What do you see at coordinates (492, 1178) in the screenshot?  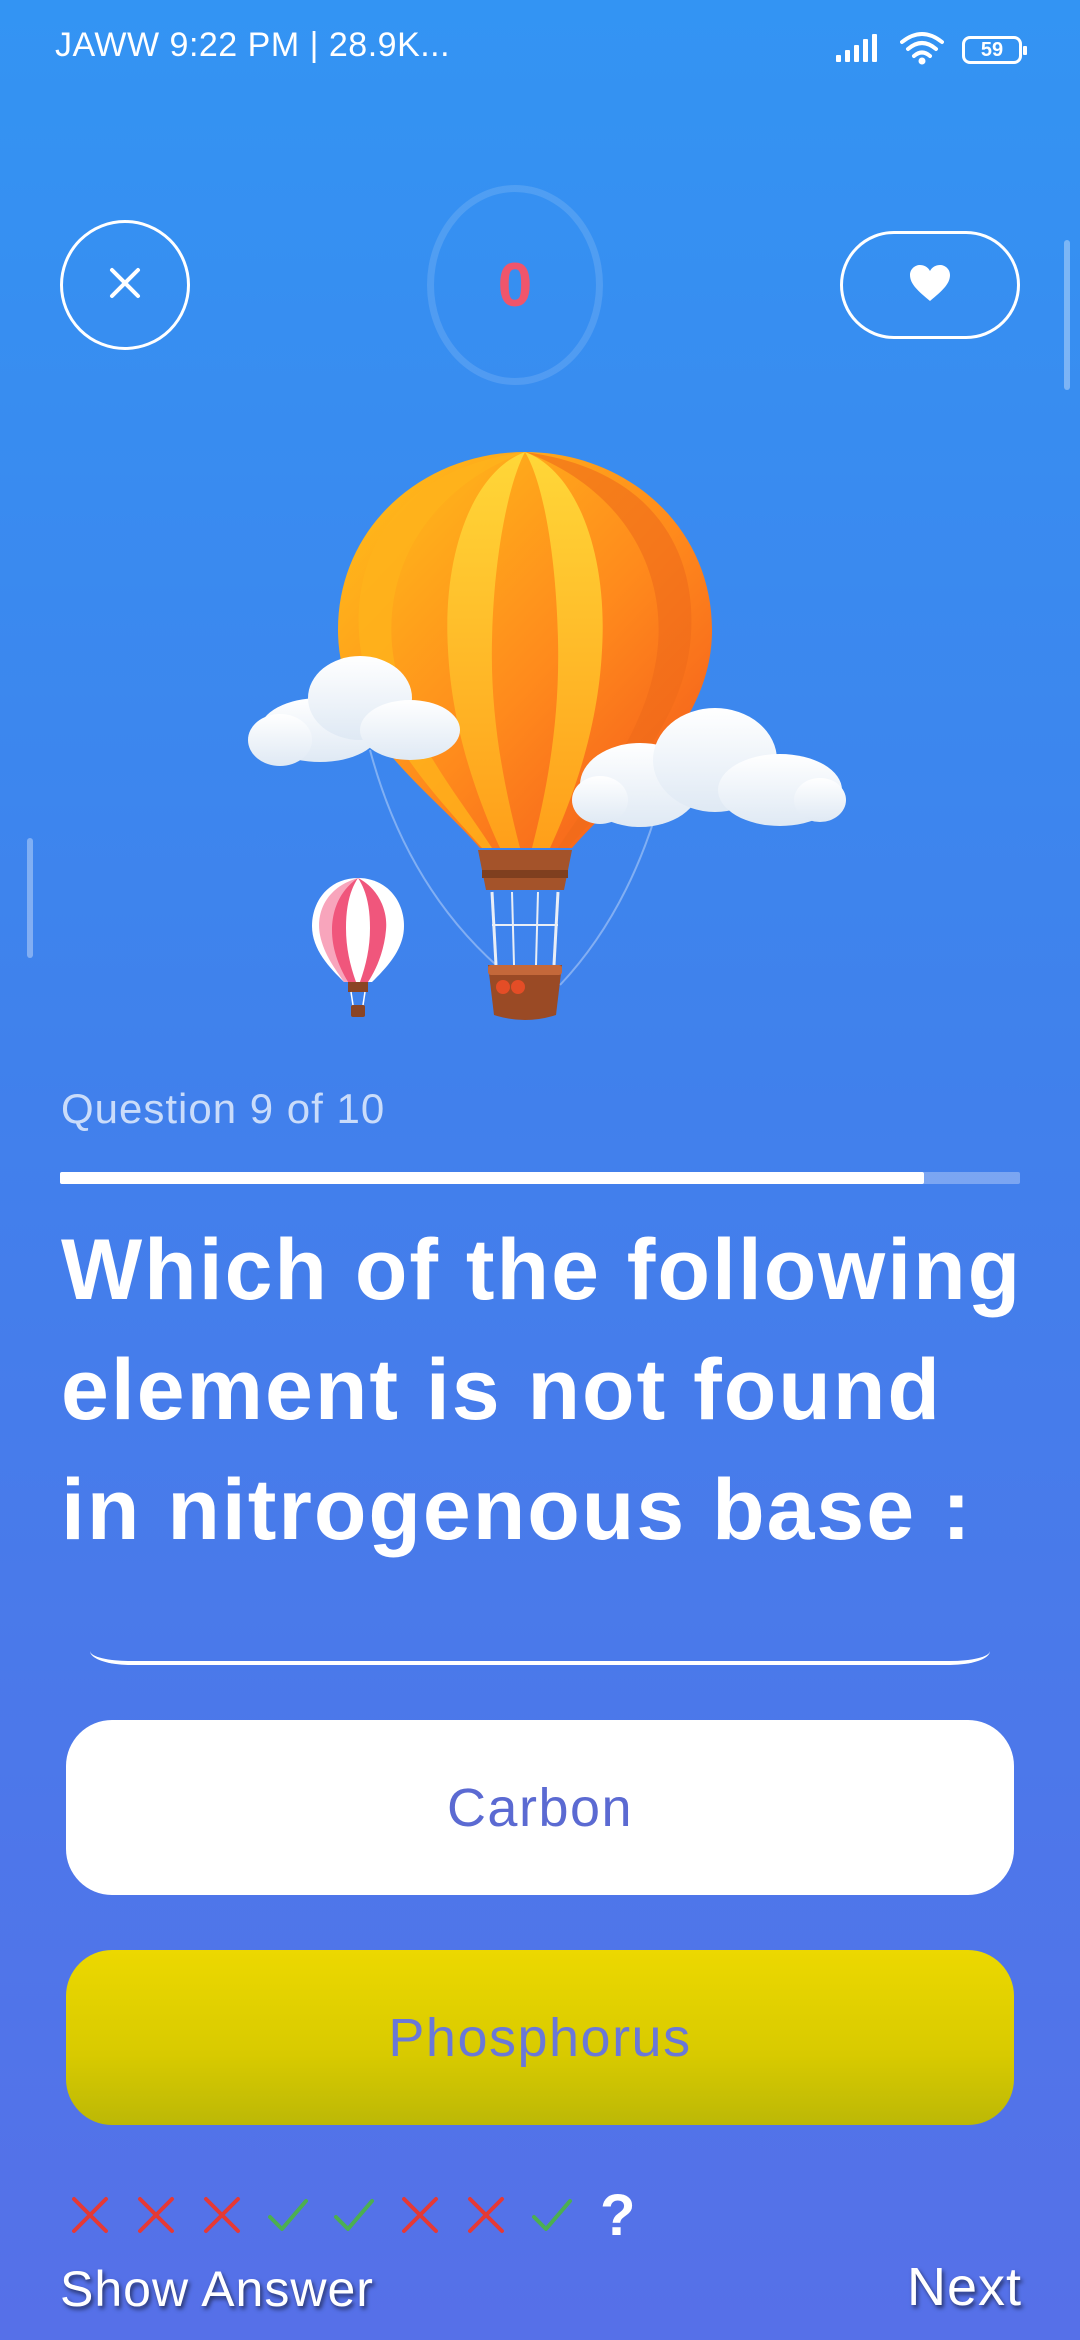 I see `progress-fill` at bounding box center [492, 1178].